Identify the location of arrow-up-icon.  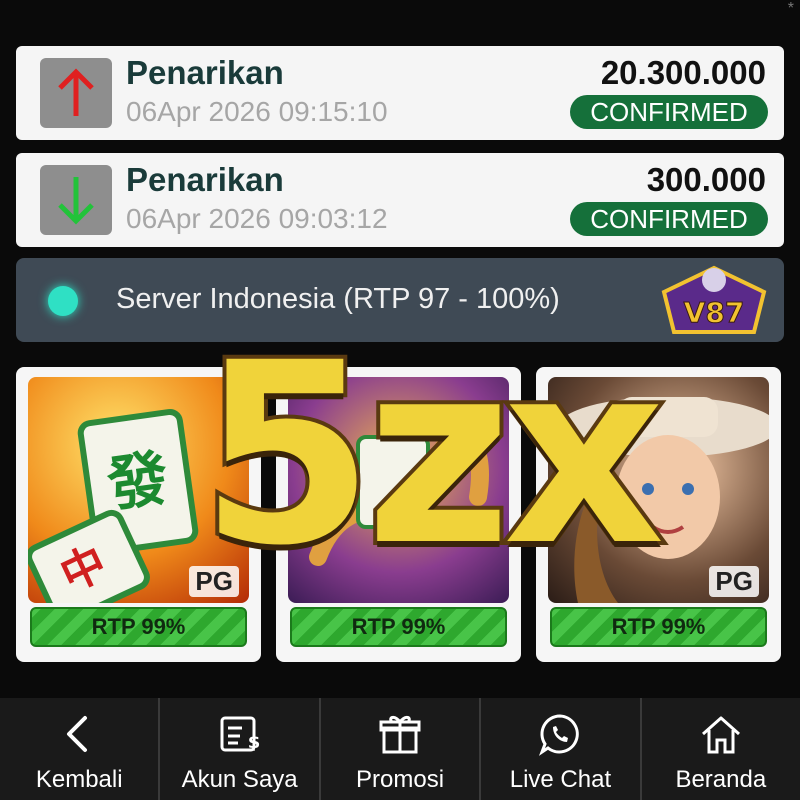
(76, 93).